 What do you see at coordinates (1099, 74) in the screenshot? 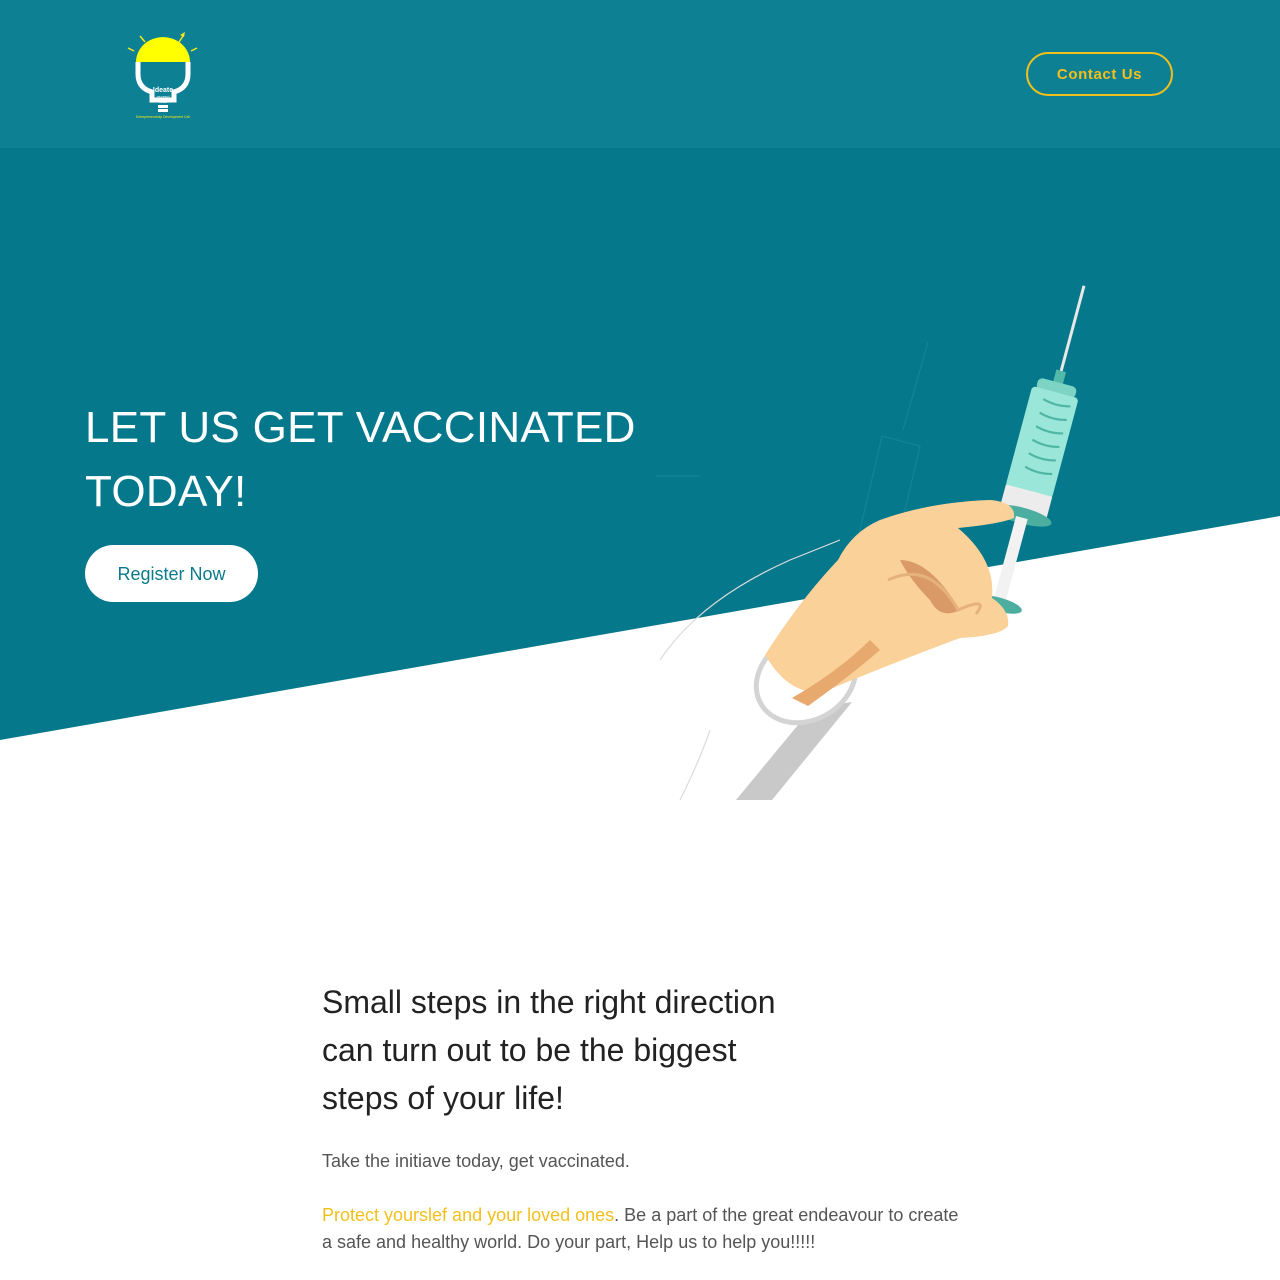
I see `contact-us-button: Contact Us` at bounding box center [1099, 74].